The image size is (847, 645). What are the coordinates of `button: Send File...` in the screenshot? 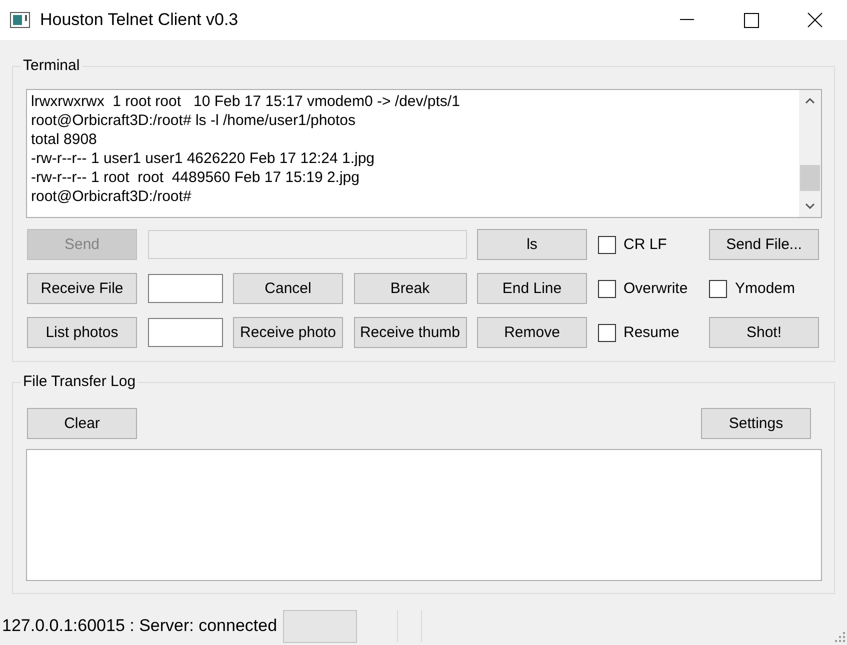 It's located at (764, 244).